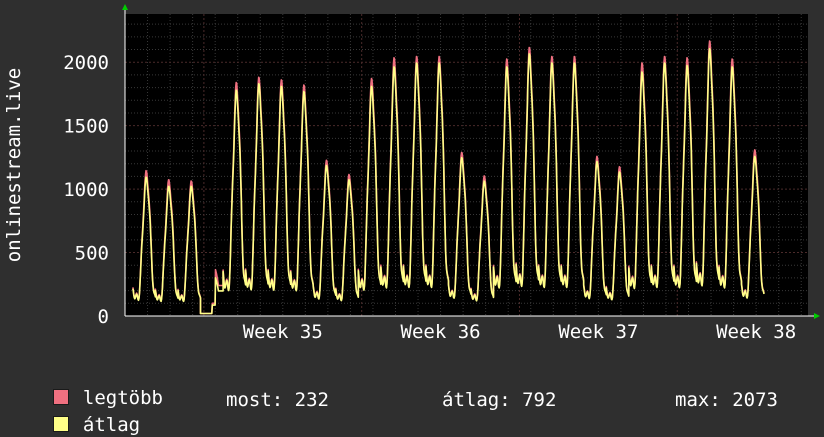 The image size is (824, 437). I want to click on x-tick-label: Week 38, so click(756, 332).